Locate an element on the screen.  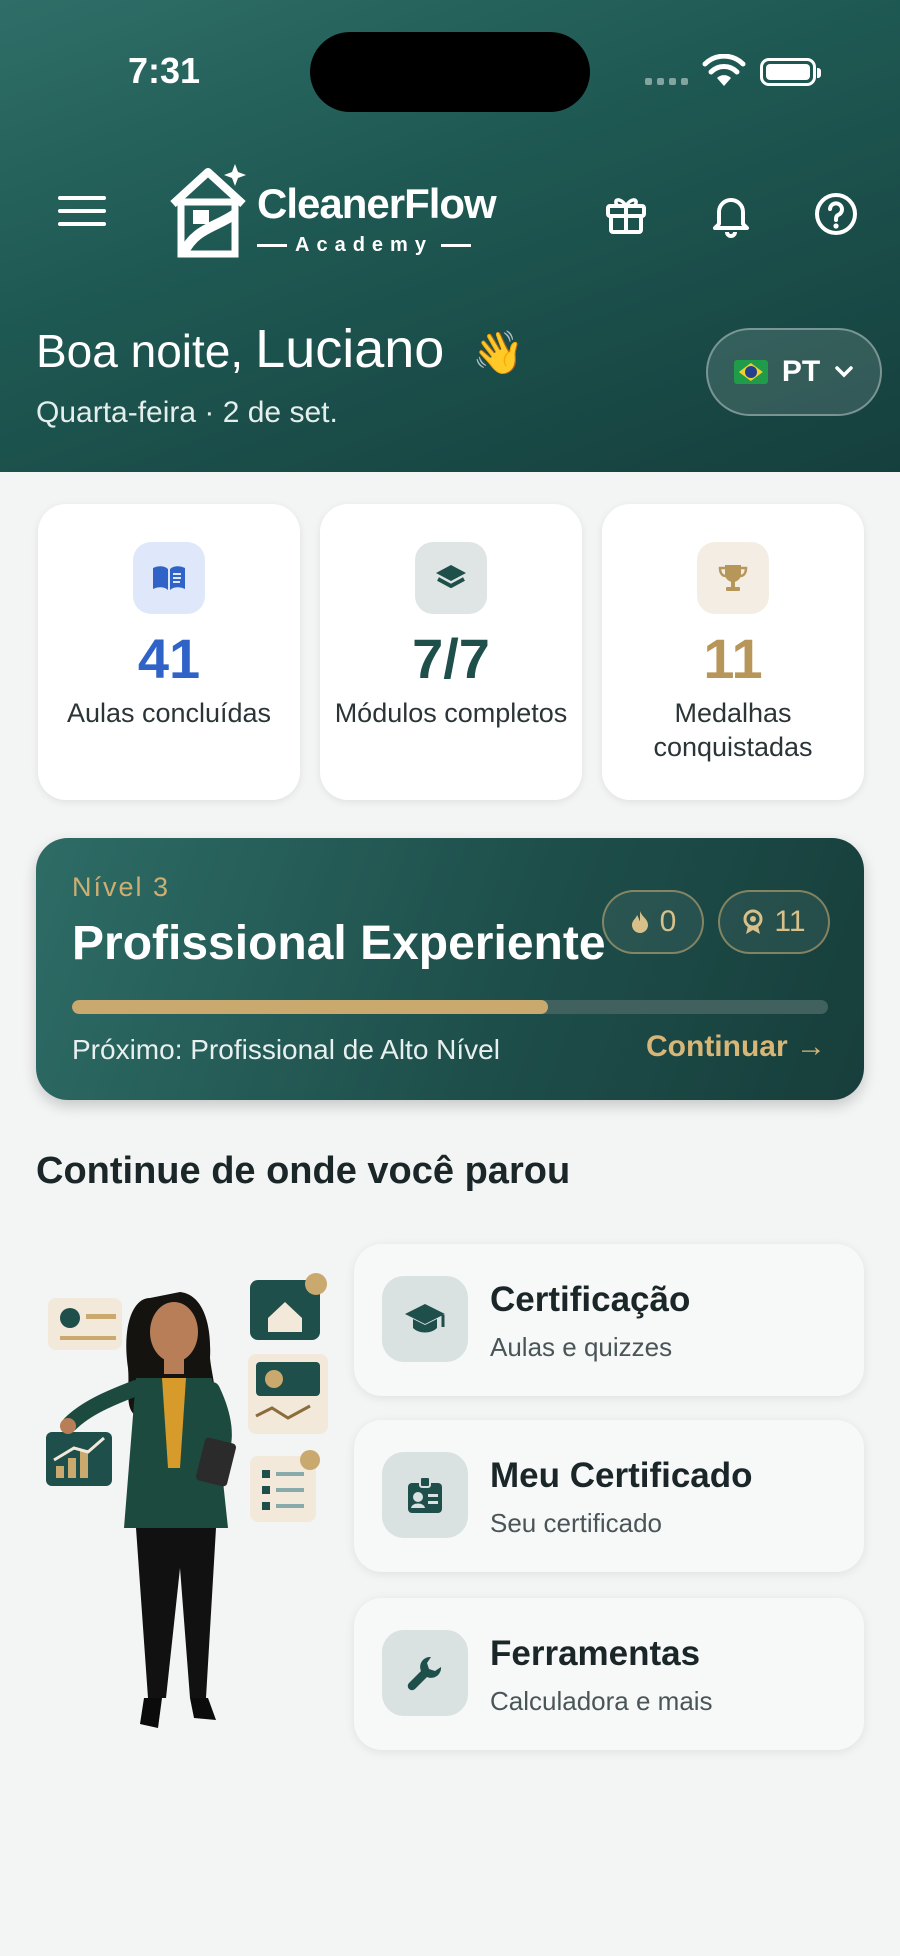
tools-card: Ferramentas Calculadora e mais is located at coordinates (609, 1674).